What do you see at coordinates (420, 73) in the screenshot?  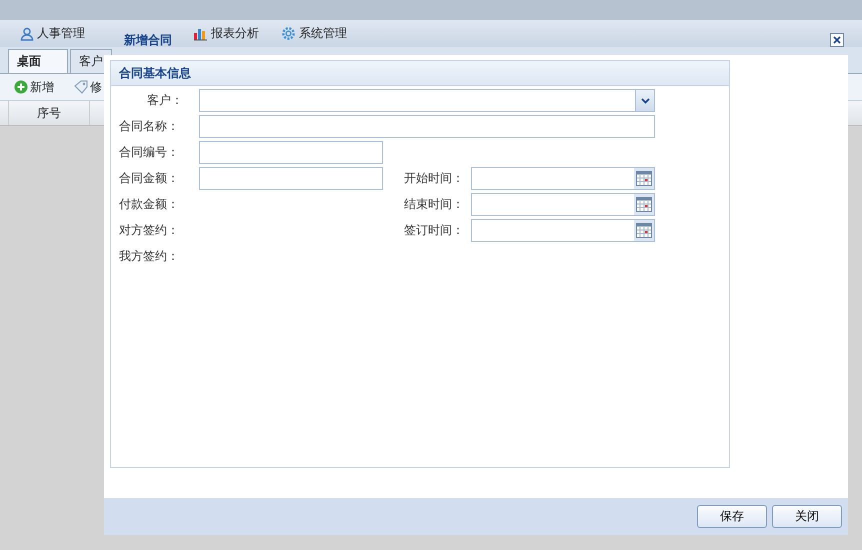 I see `section-title: 合同基本信息` at bounding box center [420, 73].